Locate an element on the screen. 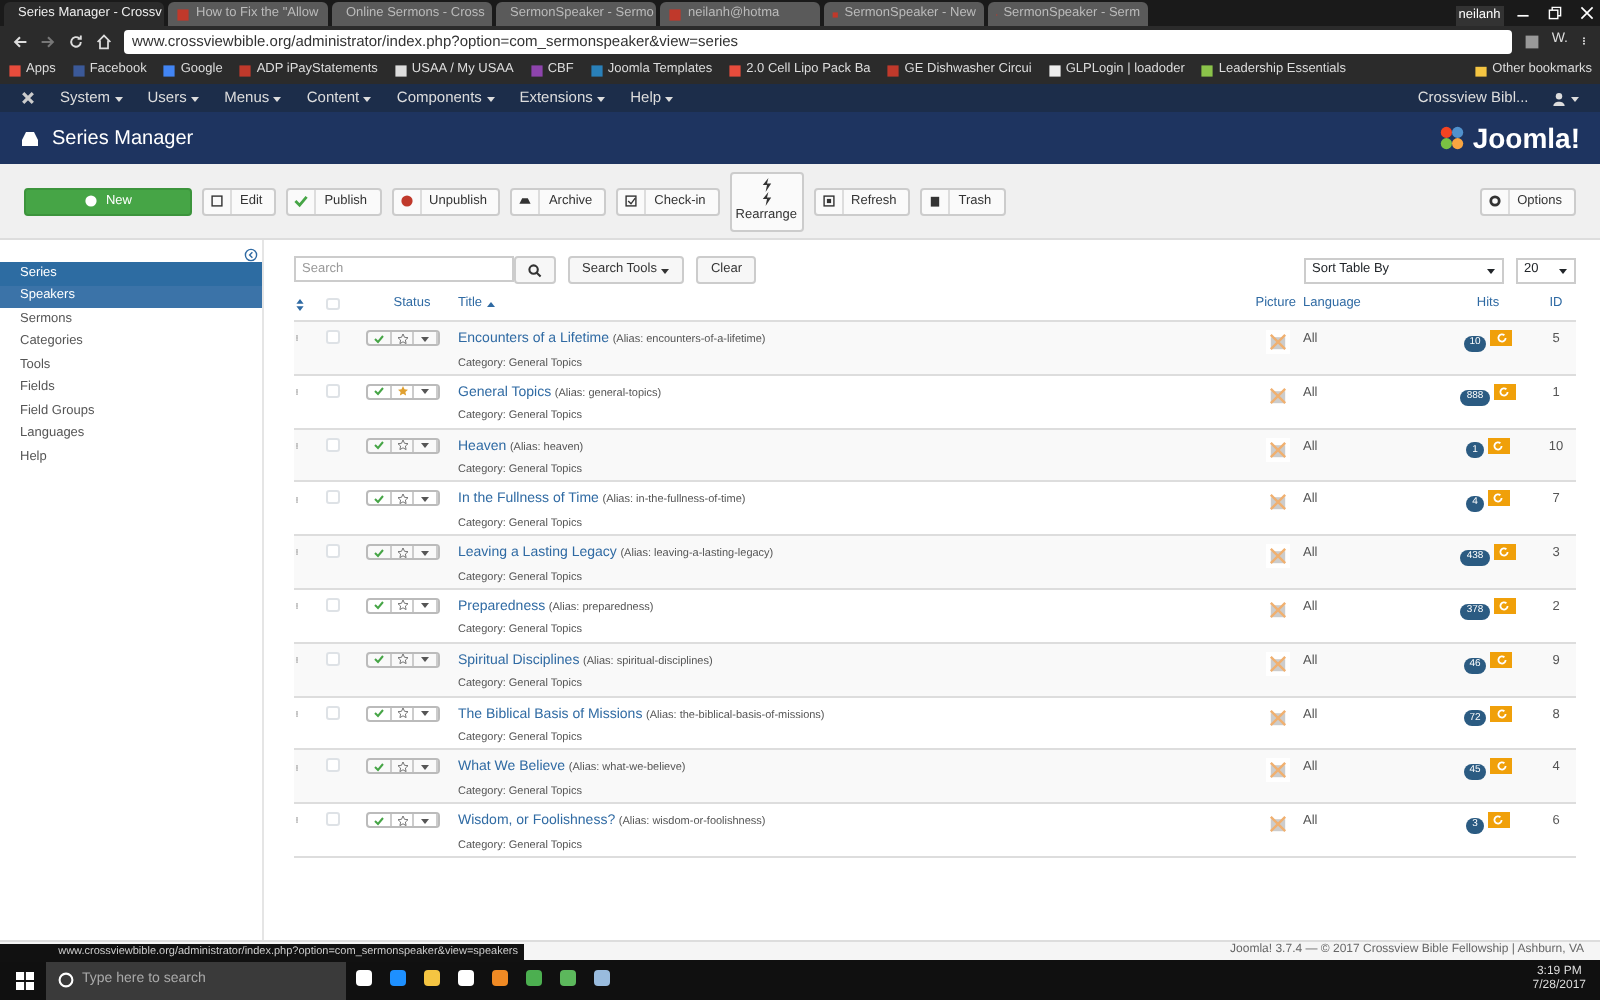 This screenshot has height=1000, width=1600. plus-circle-icon is located at coordinates (90, 201).